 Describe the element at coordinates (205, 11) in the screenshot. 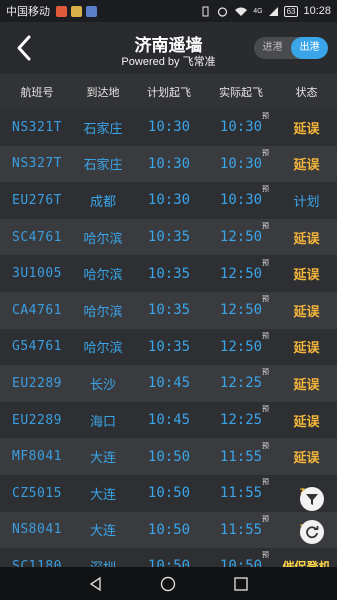

I see `vibrate-icon` at that location.